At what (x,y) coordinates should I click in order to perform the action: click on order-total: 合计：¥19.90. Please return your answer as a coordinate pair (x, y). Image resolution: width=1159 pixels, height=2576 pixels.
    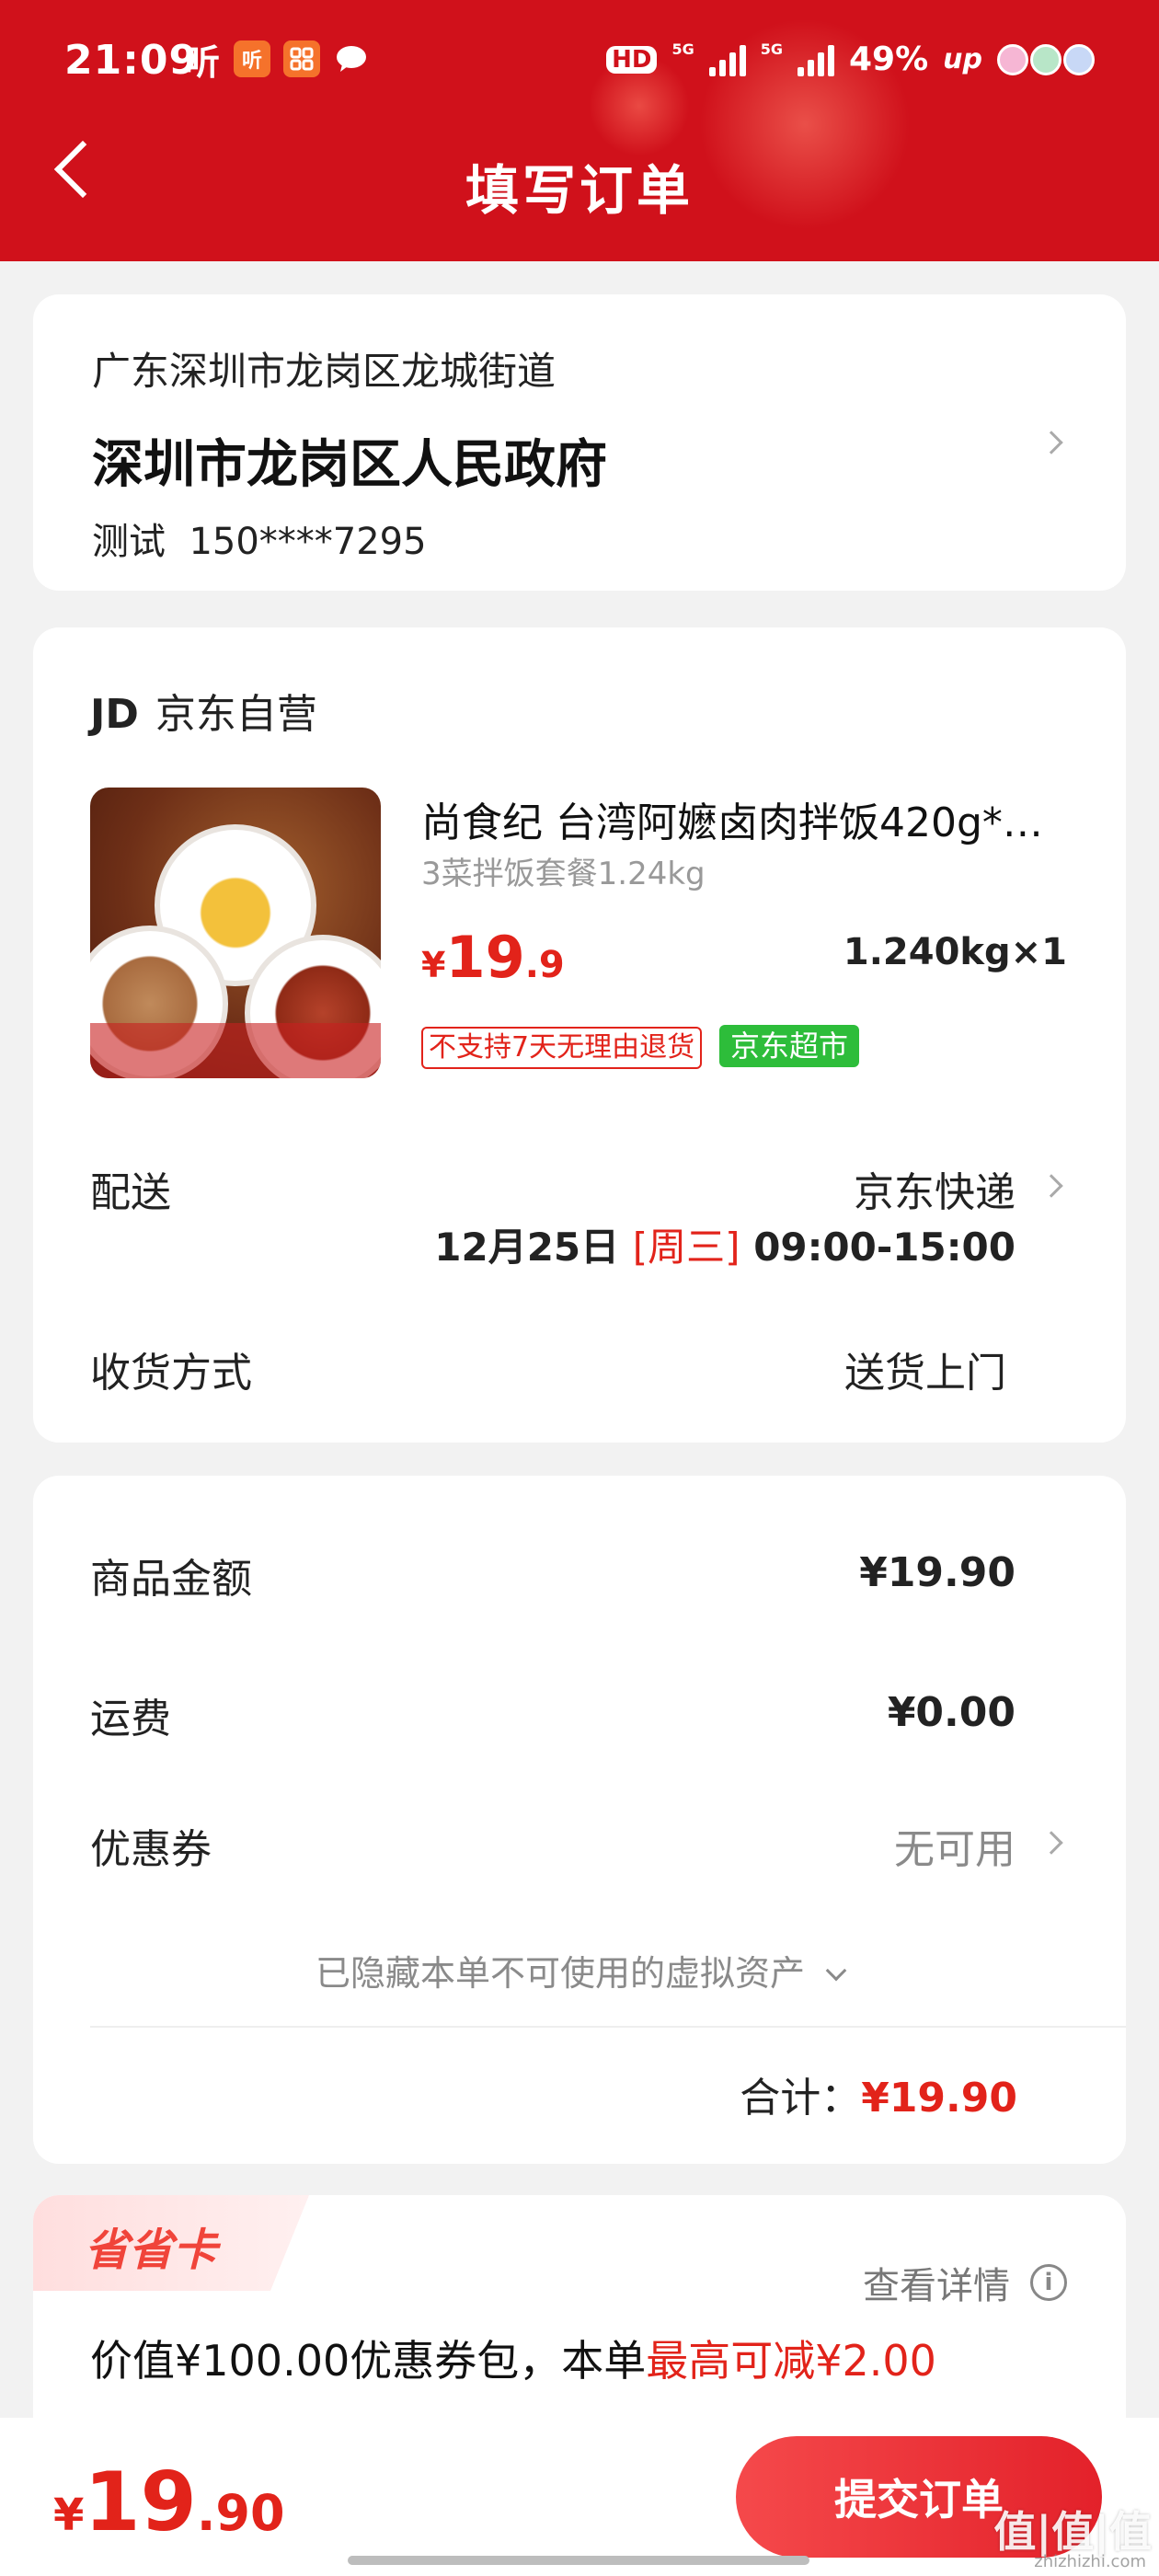
    Looking at the image, I should click on (878, 2093).